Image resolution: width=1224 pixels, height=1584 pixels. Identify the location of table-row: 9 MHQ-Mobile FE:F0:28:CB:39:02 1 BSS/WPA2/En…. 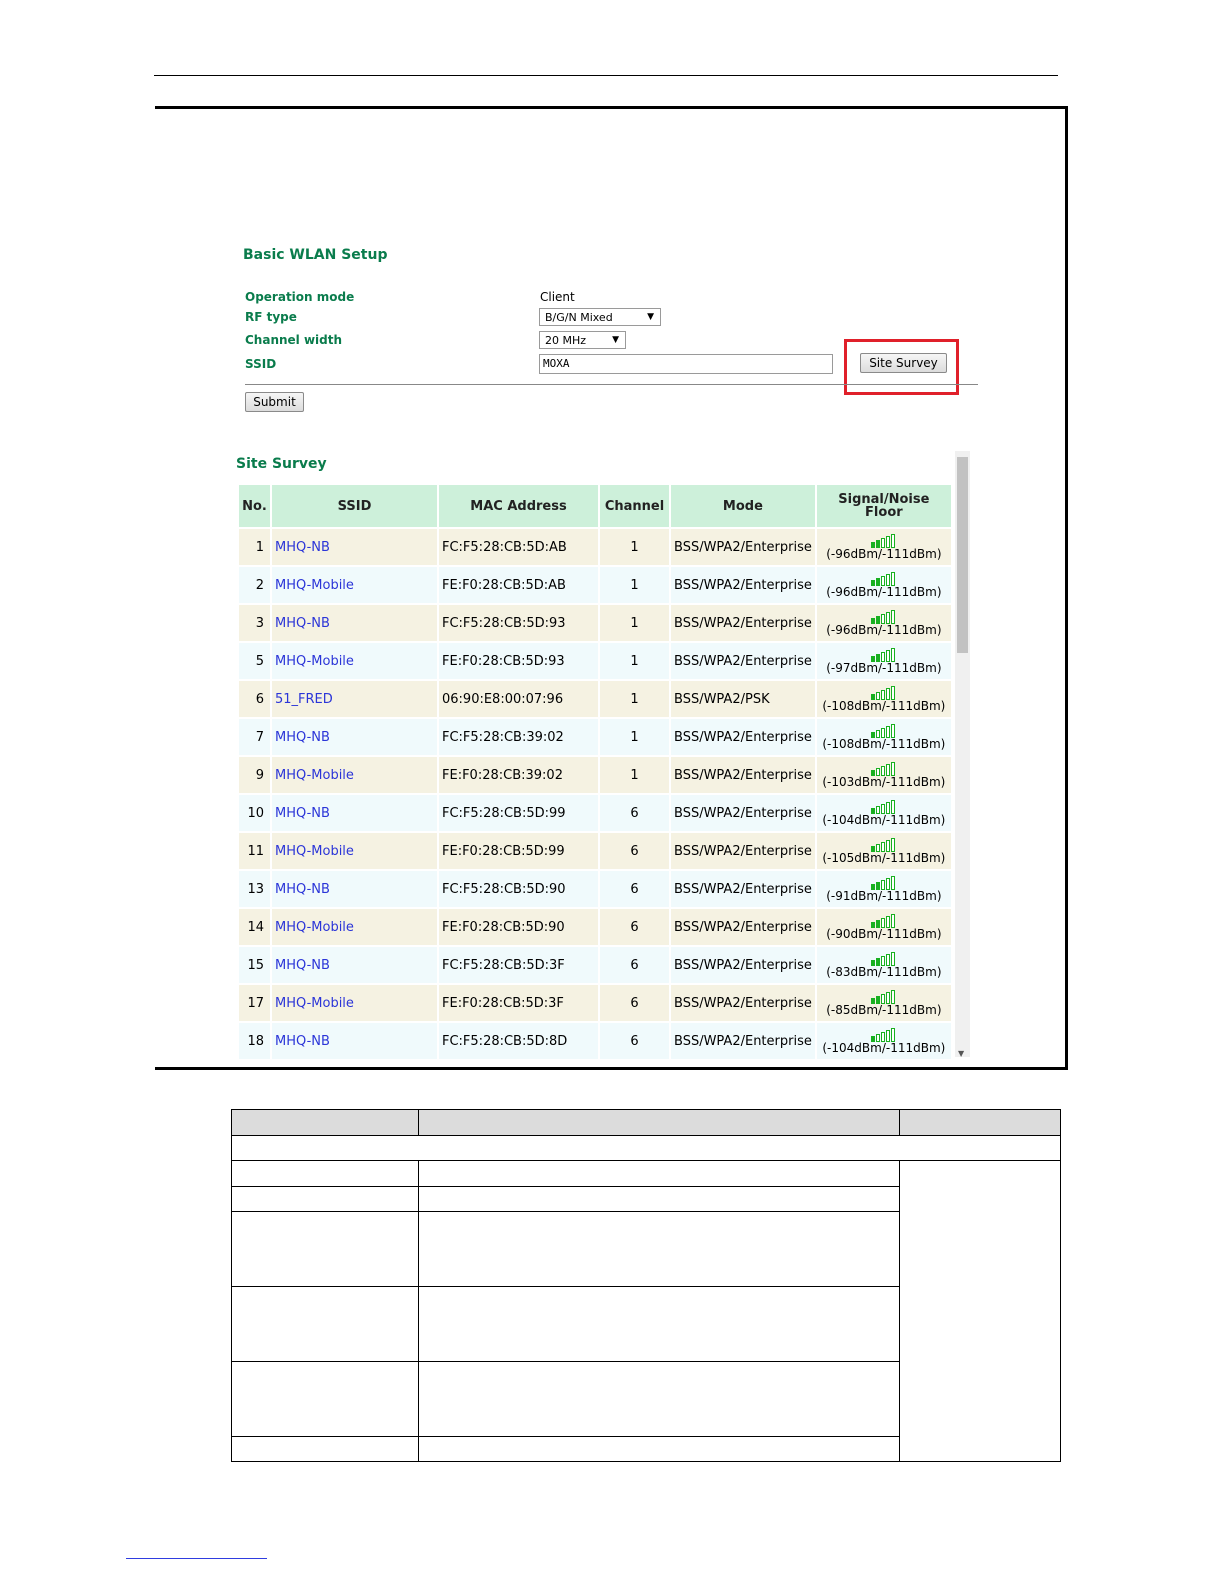
(595, 775).